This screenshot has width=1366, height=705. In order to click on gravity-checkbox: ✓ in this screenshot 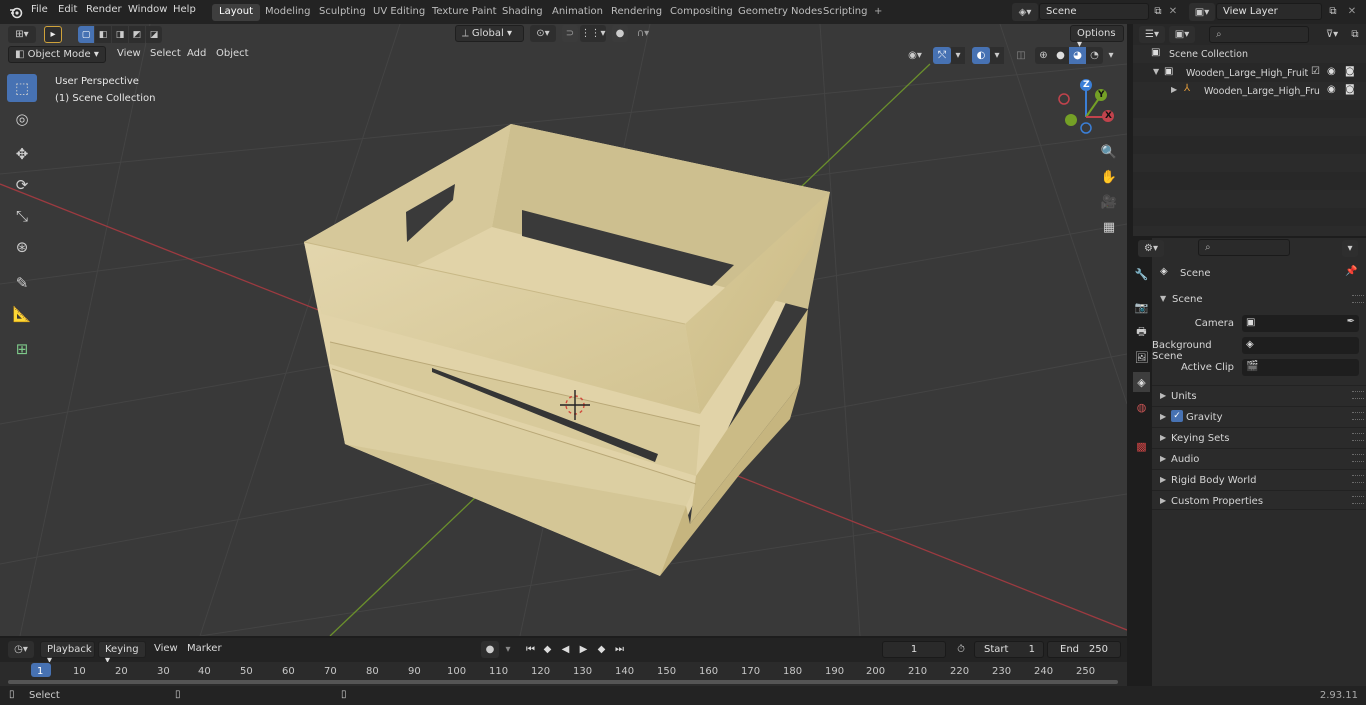, I will do `click(1177, 416)`.